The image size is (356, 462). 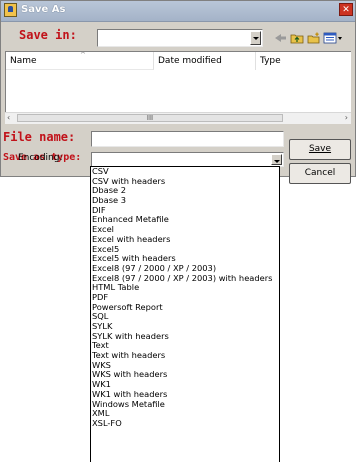 I want to click on type-option: Enhanced Metafile, so click(x=185, y=220).